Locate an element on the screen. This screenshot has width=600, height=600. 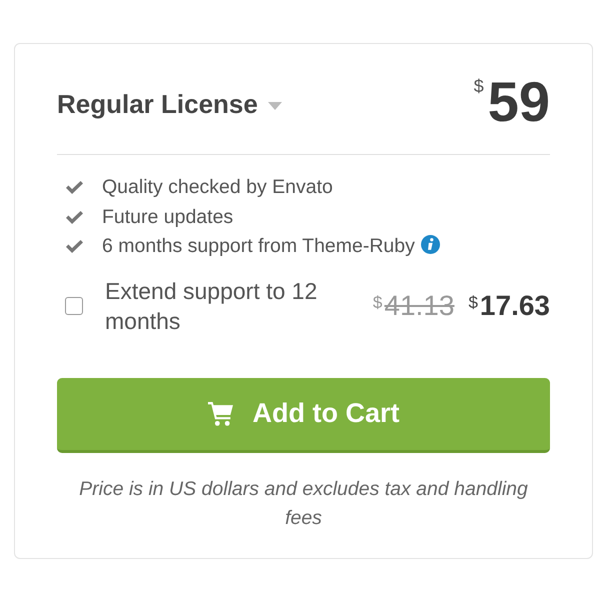
discount-price: 17.63 is located at coordinates (515, 306).